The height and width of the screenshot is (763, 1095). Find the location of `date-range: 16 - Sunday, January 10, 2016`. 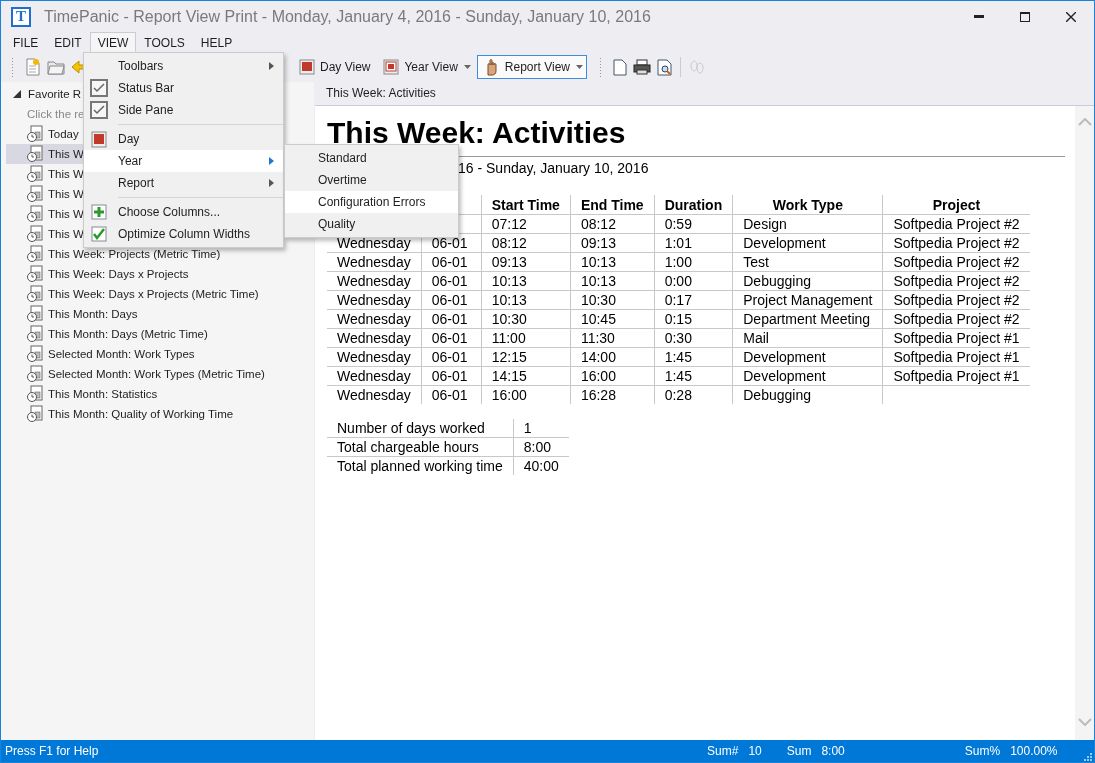

date-range: 16 - Sunday, January 10, 2016 is located at coordinates (554, 168).